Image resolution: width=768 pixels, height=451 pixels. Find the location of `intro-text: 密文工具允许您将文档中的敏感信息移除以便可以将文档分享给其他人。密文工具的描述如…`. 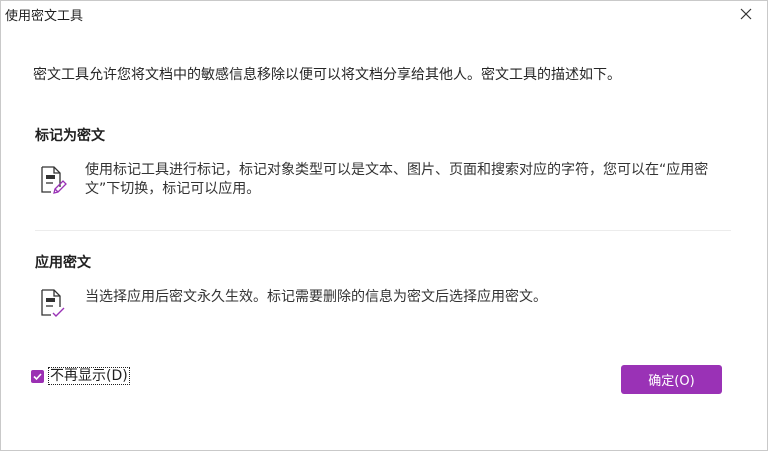

intro-text: 密文工具允许您将文档中的敏感信息移除以便可以将文档分享给其他人。密文工具的描述如… is located at coordinates (327, 75).